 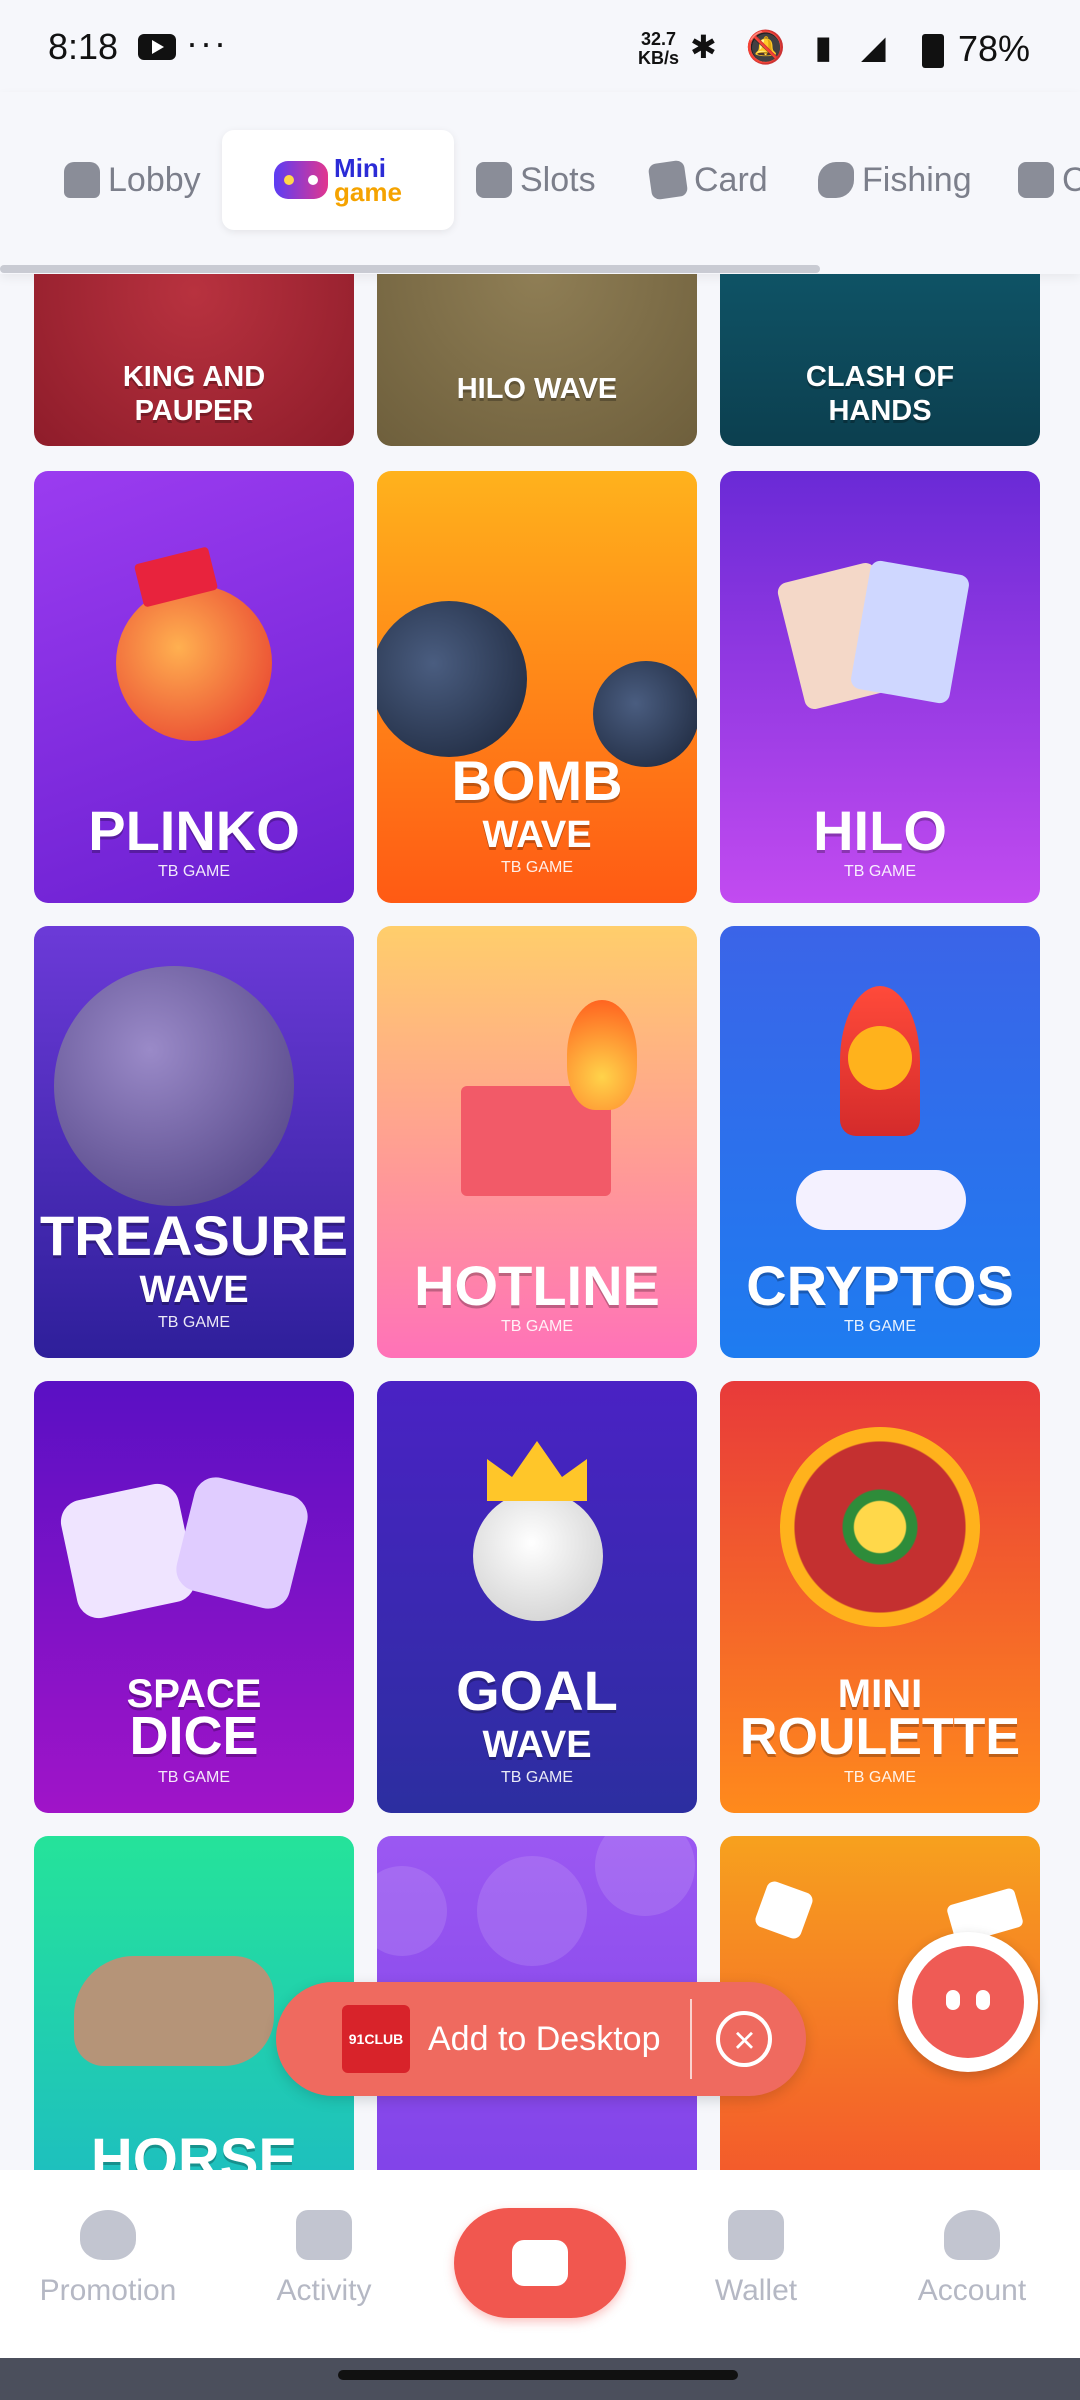 I want to click on game-title: HORSE, so click(x=194, y=2148).